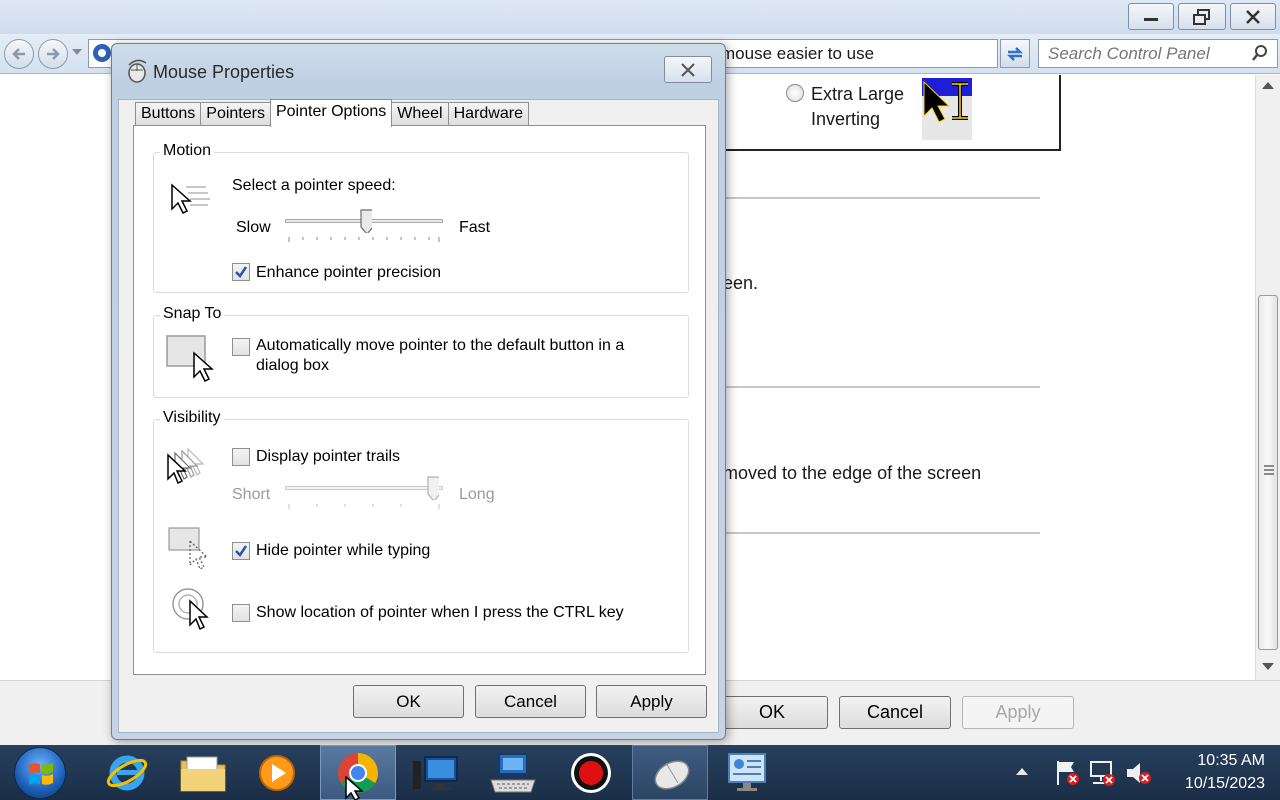  What do you see at coordinates (420, 114) in the screenshot?
I see `tab-wheel: Wheel` at bounding box center [420, 114].